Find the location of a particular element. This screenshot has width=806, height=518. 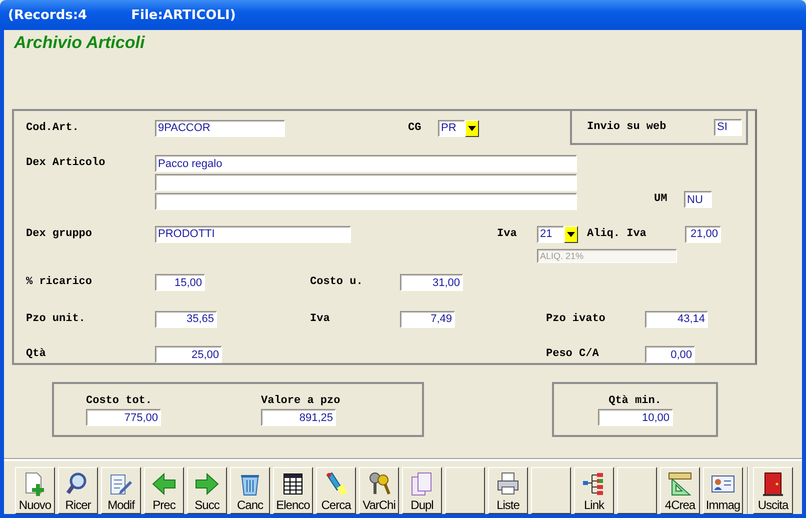

field-label: Qtà is located at coordinates (36, 354).